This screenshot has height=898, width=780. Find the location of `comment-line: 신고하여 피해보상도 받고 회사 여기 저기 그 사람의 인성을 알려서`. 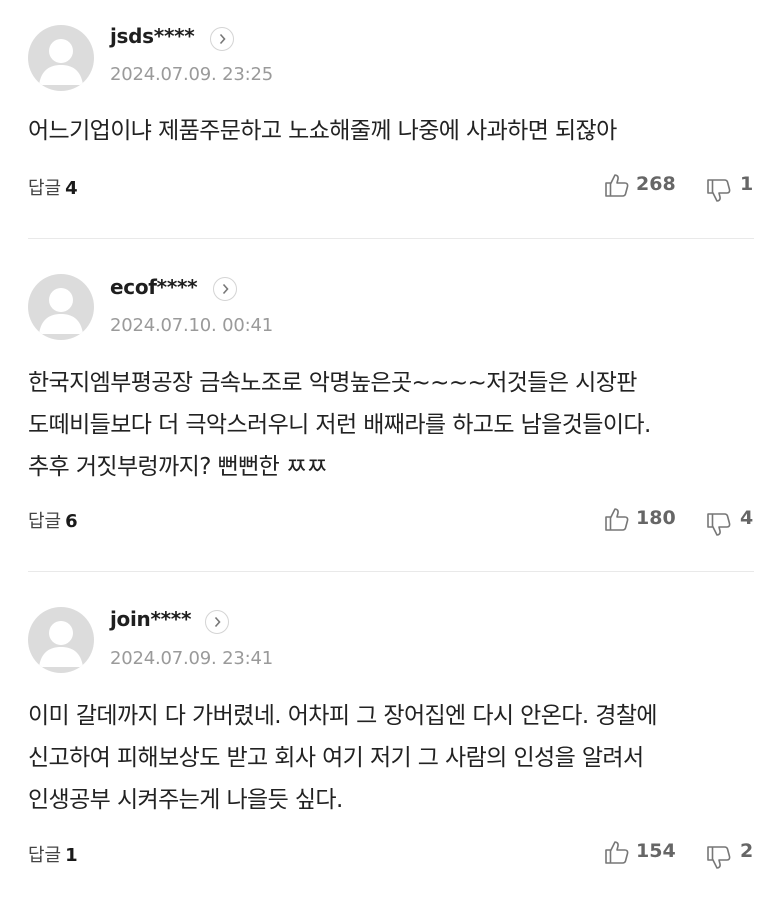

comment-line: 신고하여 피해보상도 받고 회사 여기 저기 그 사람의 인성을 알려서 is located at coordinates (336, 758).